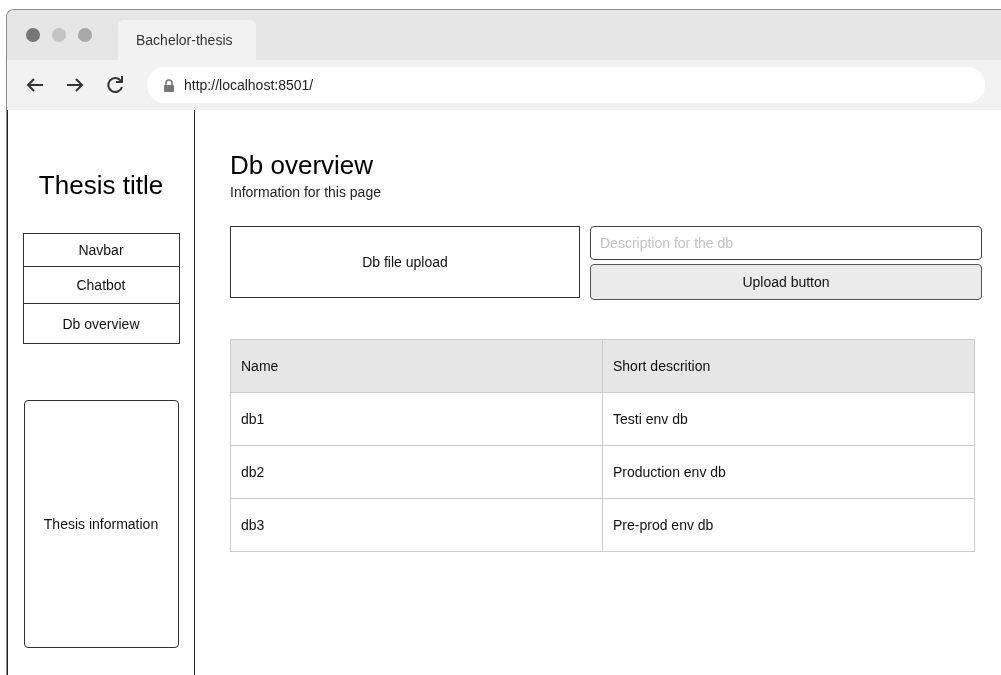  What do you see at coordinates (33, 35) in the screenshot?
I see `window-control-icon` at bounding box center [33, 35].